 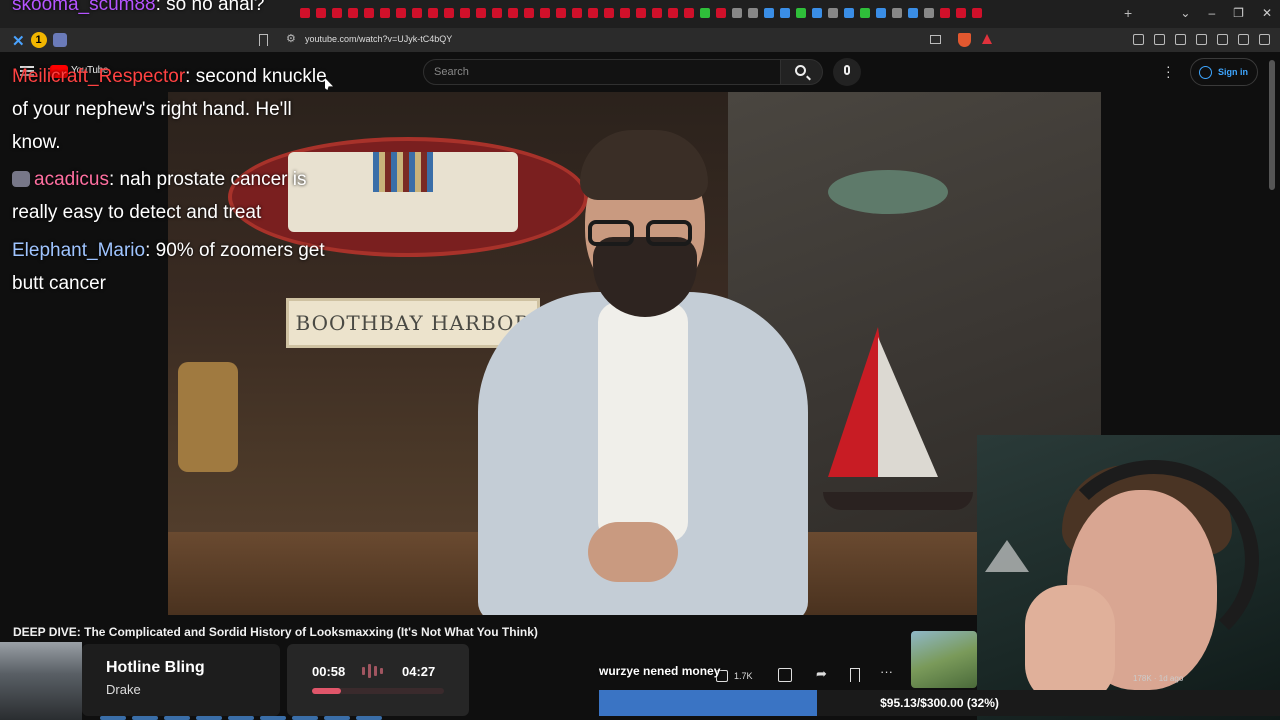 I want to click on song-title: Hotline Bling, so click(x=155, y=667).